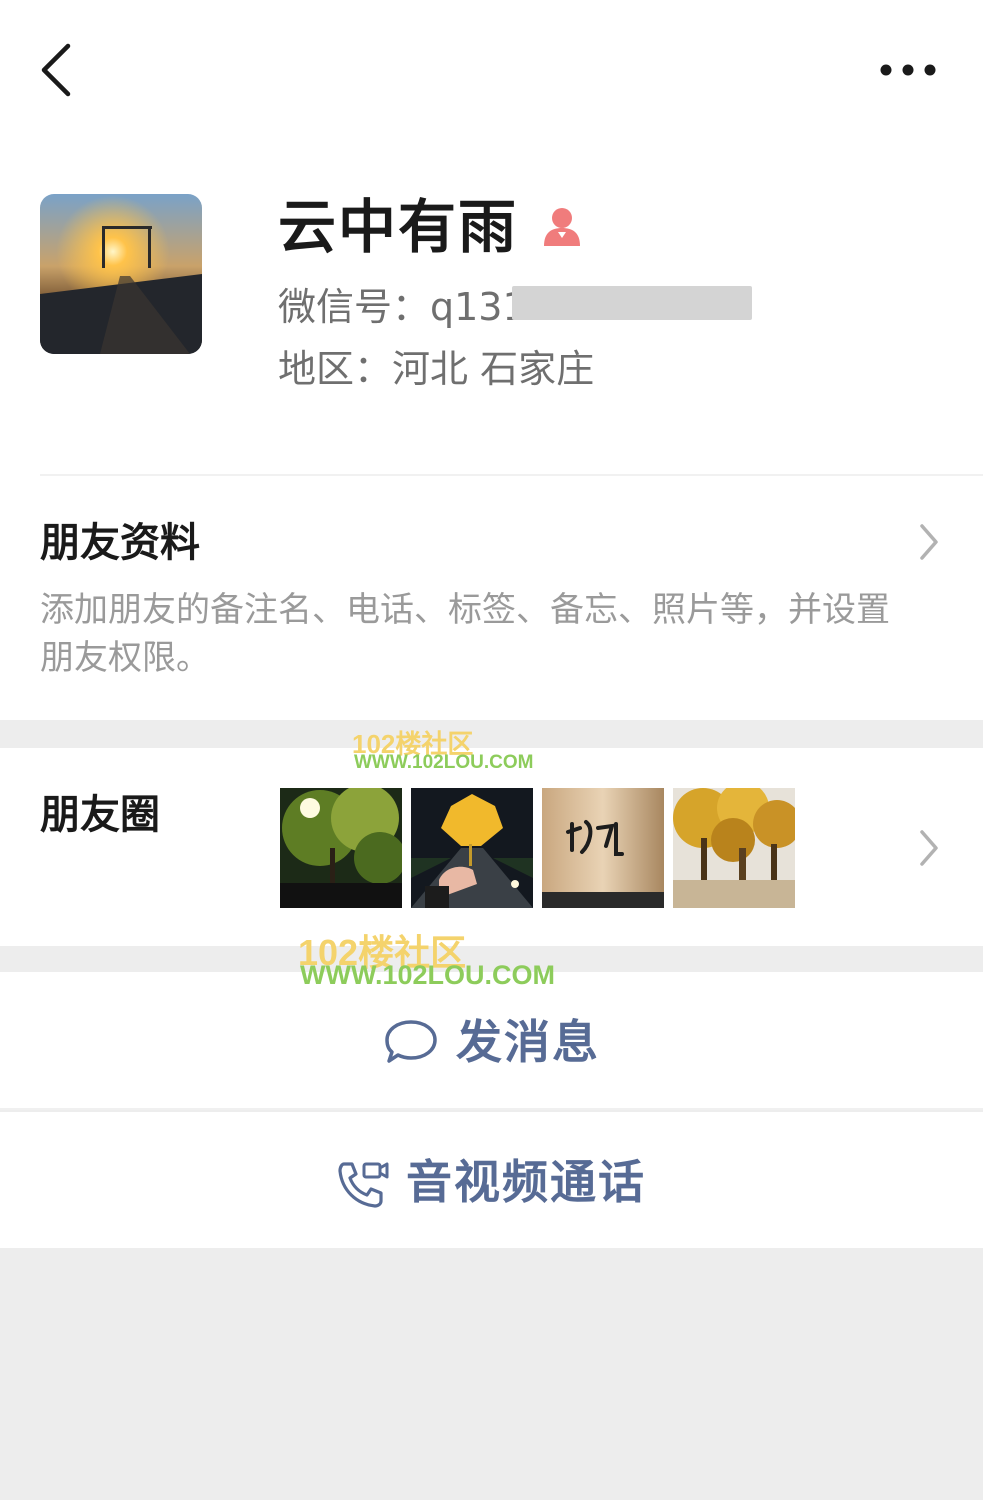 The width and height of the screenshot is (983, 1500). I want to click on redaction-bar, so click(632, 303).